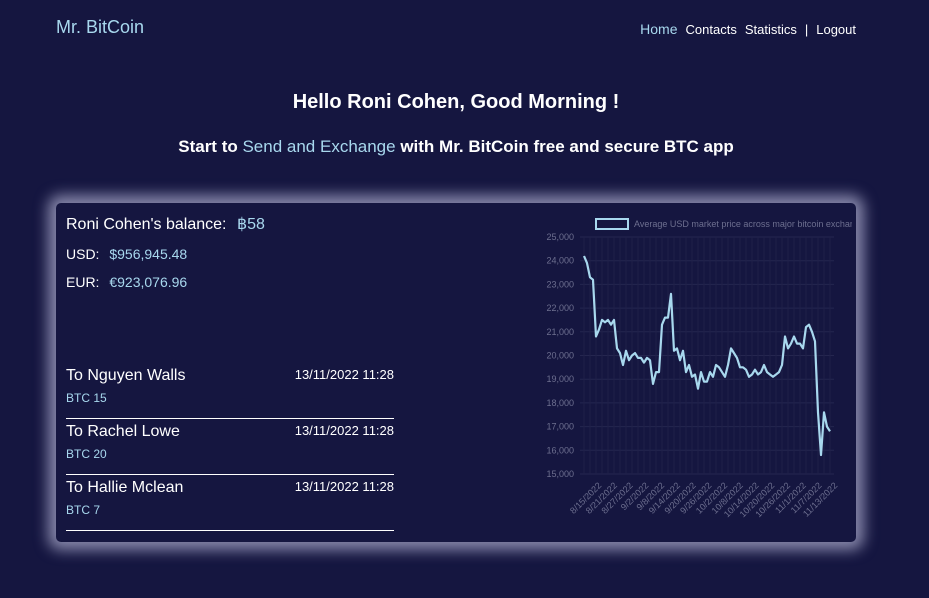 The width and height of the screenshot is (929, 598). I want to click on y-tick-label: 15,000, so click(560, 474).